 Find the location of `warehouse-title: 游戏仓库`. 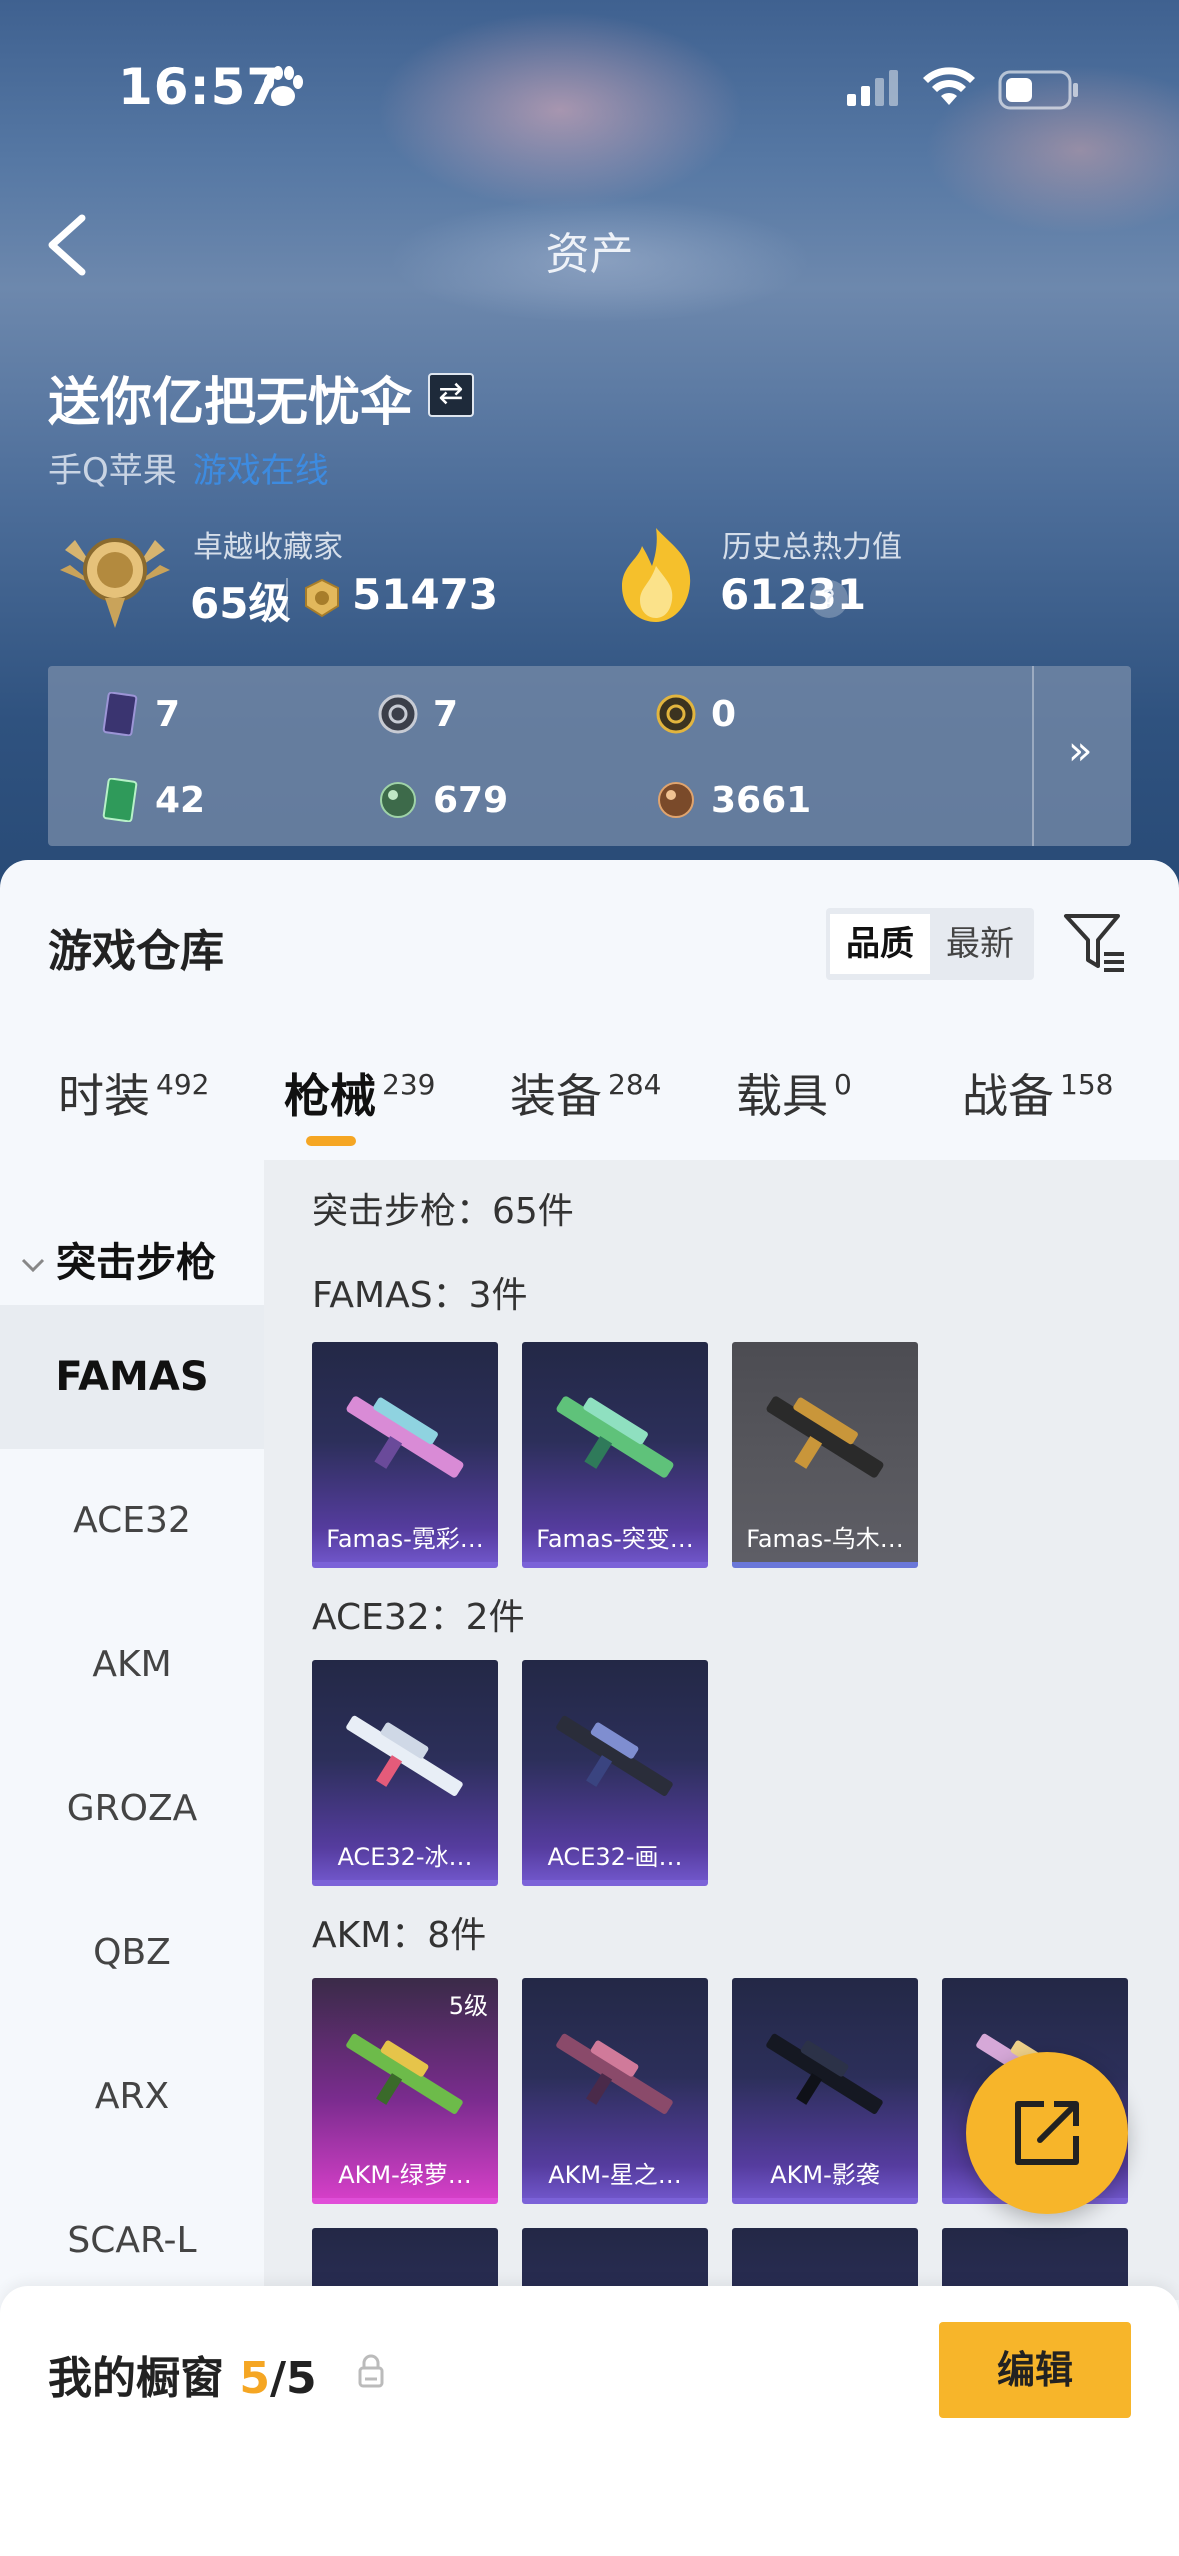

warehouse-title: 游戏仓库 is located at coordinates (136, 951).